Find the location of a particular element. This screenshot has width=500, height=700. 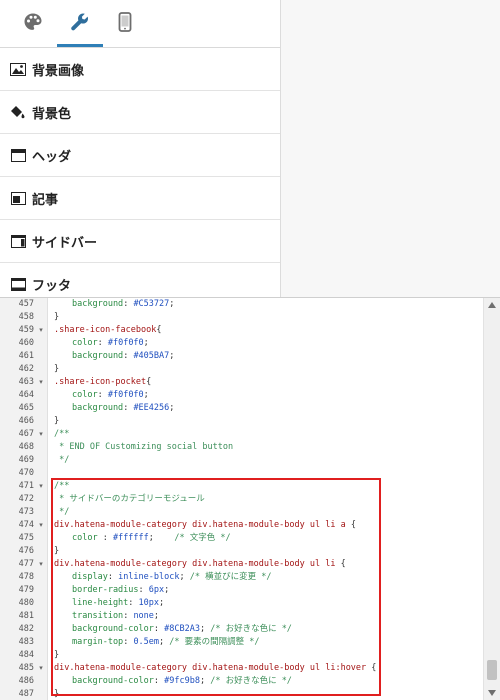

tab-customize is located at coordinates (80, 23).